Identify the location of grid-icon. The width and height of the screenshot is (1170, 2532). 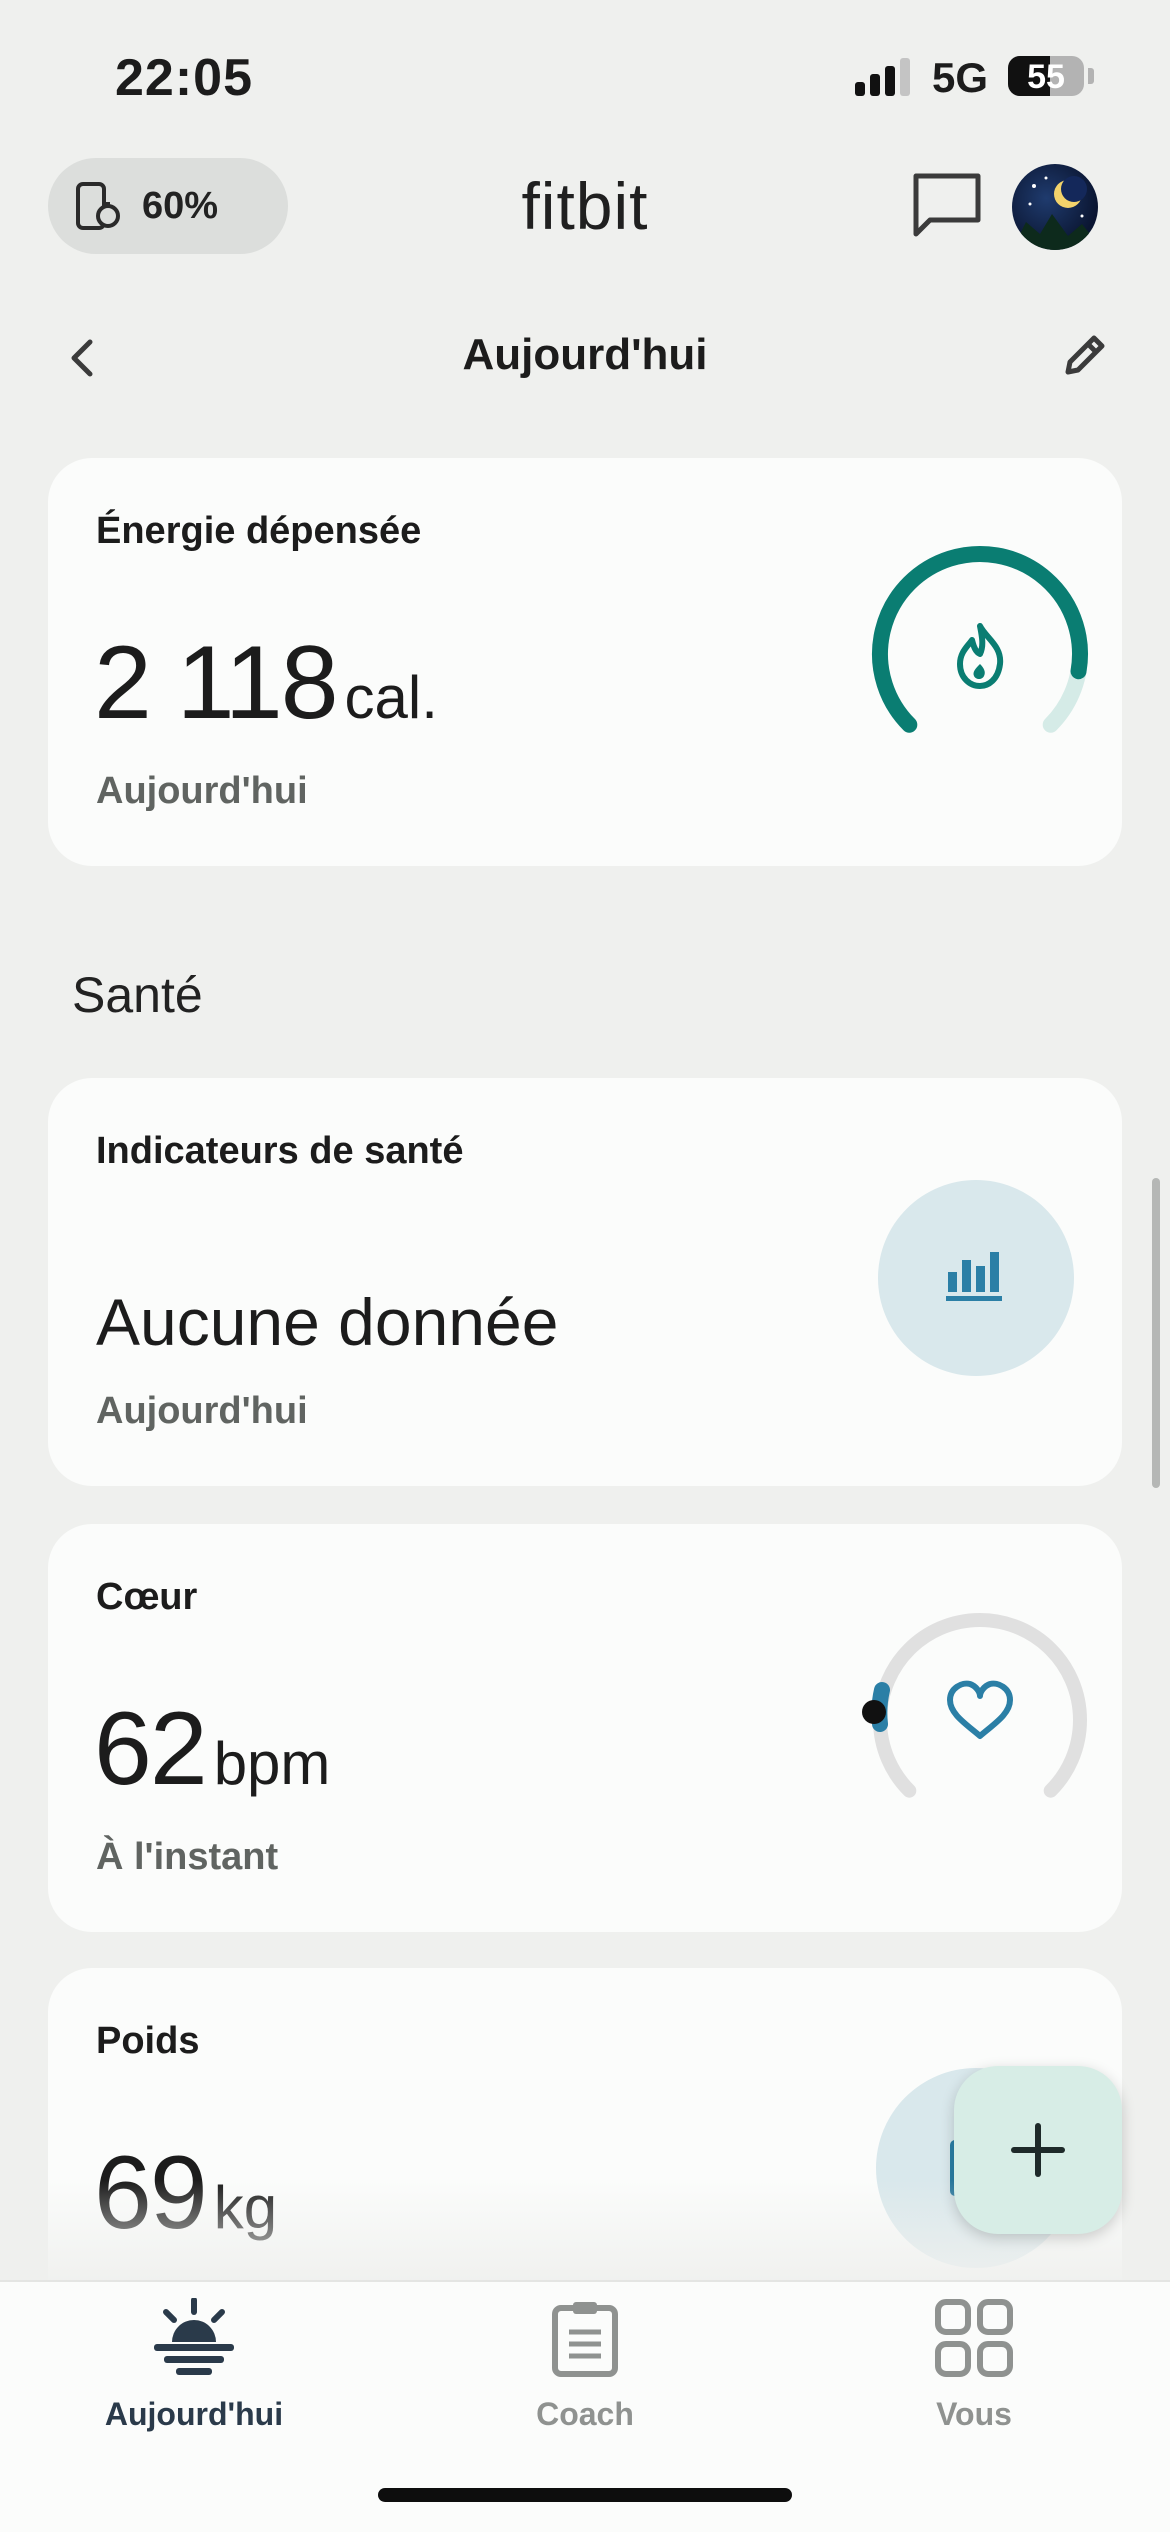
(974, 2338).